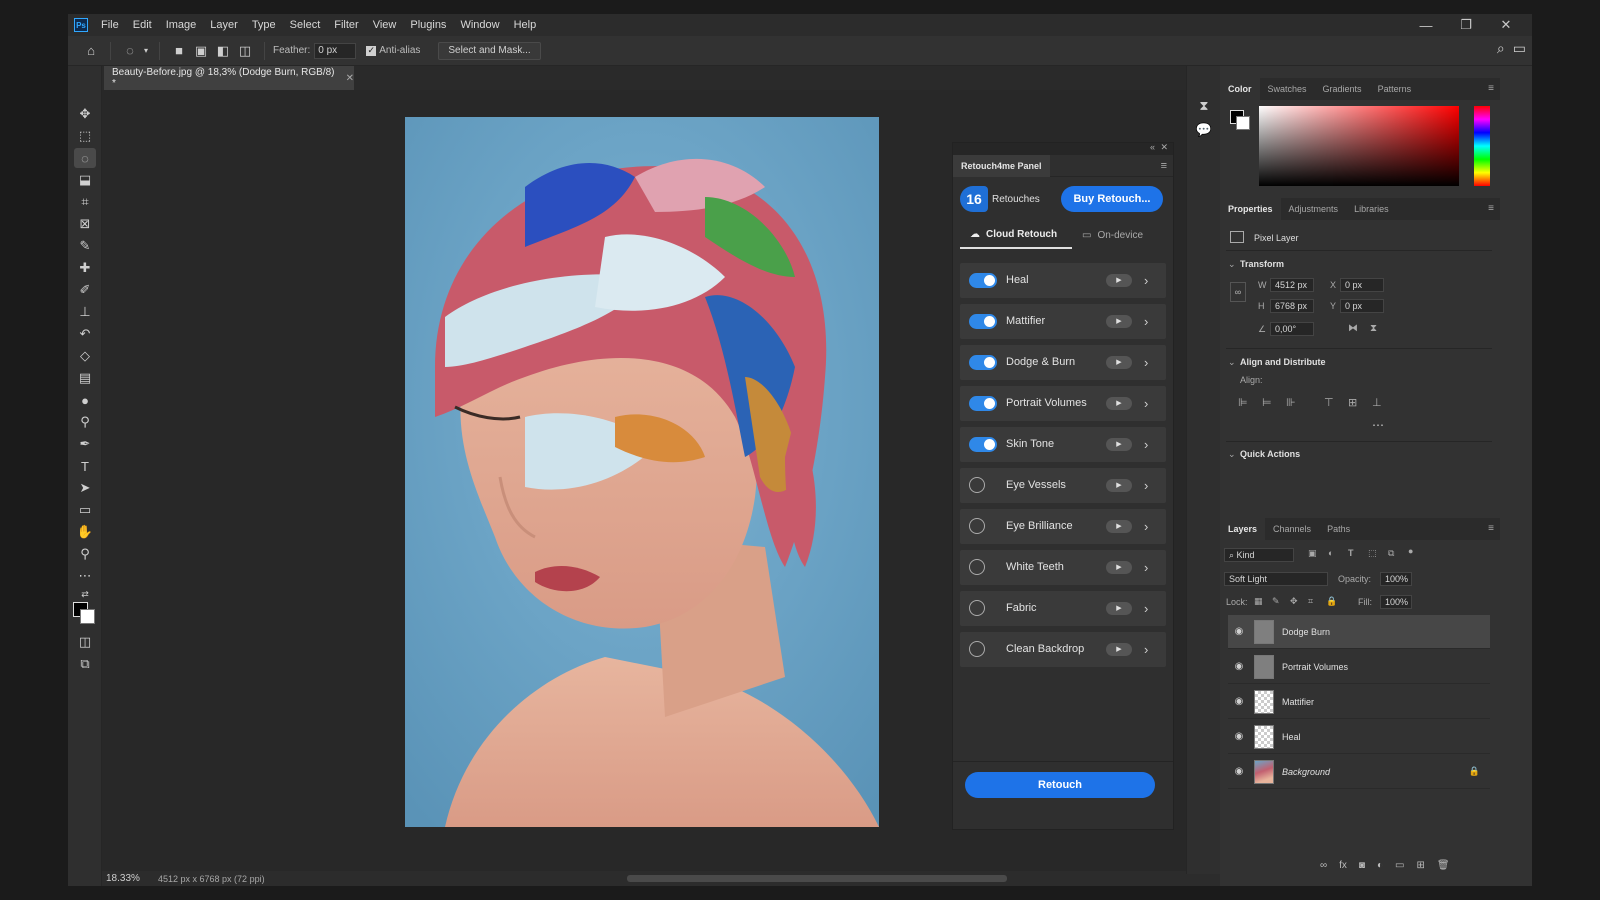 The image size is (1600, 900). I want to click on menu-file: File, so click(110, 25).